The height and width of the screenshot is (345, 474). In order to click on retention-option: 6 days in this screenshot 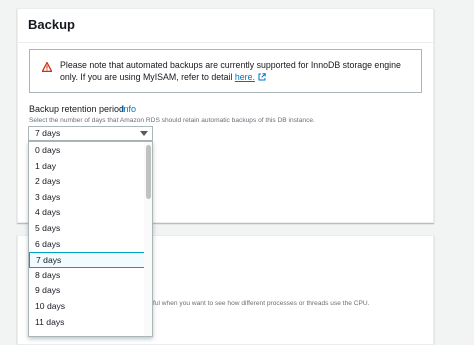, I will do `click(87, 245)`.